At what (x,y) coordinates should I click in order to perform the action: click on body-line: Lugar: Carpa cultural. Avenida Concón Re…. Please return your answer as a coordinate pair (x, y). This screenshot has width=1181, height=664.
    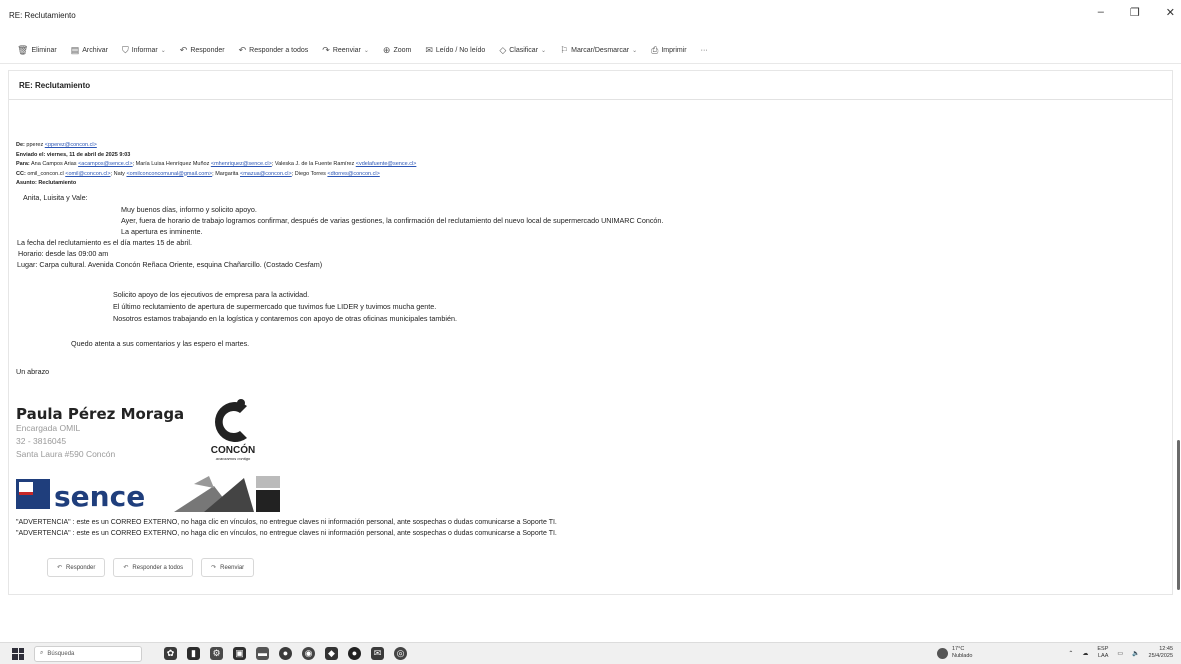
    Looking at the image, I should click on (170, 264).